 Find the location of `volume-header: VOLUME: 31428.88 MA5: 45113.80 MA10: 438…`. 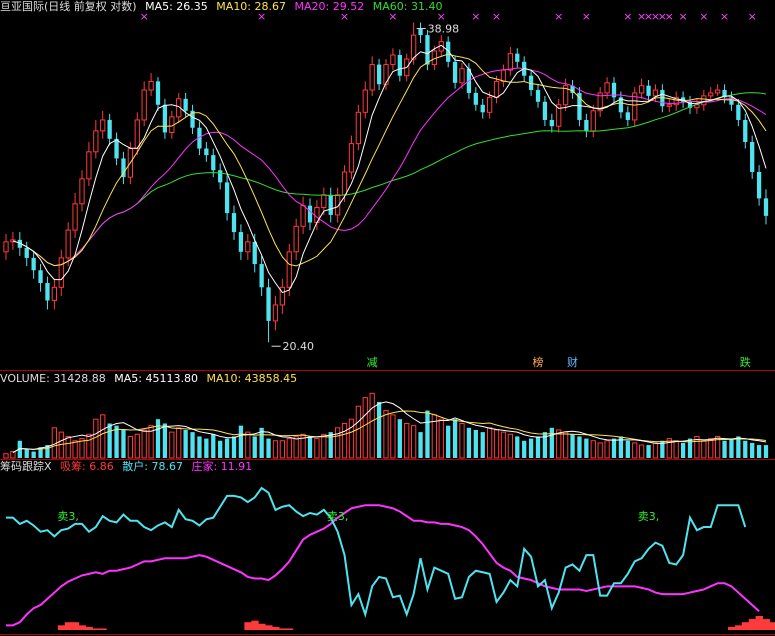

volume-header: VOLUME: 31428.88 MA5: 45113.80 MA10: 438… is located at coordinates (151, 379).